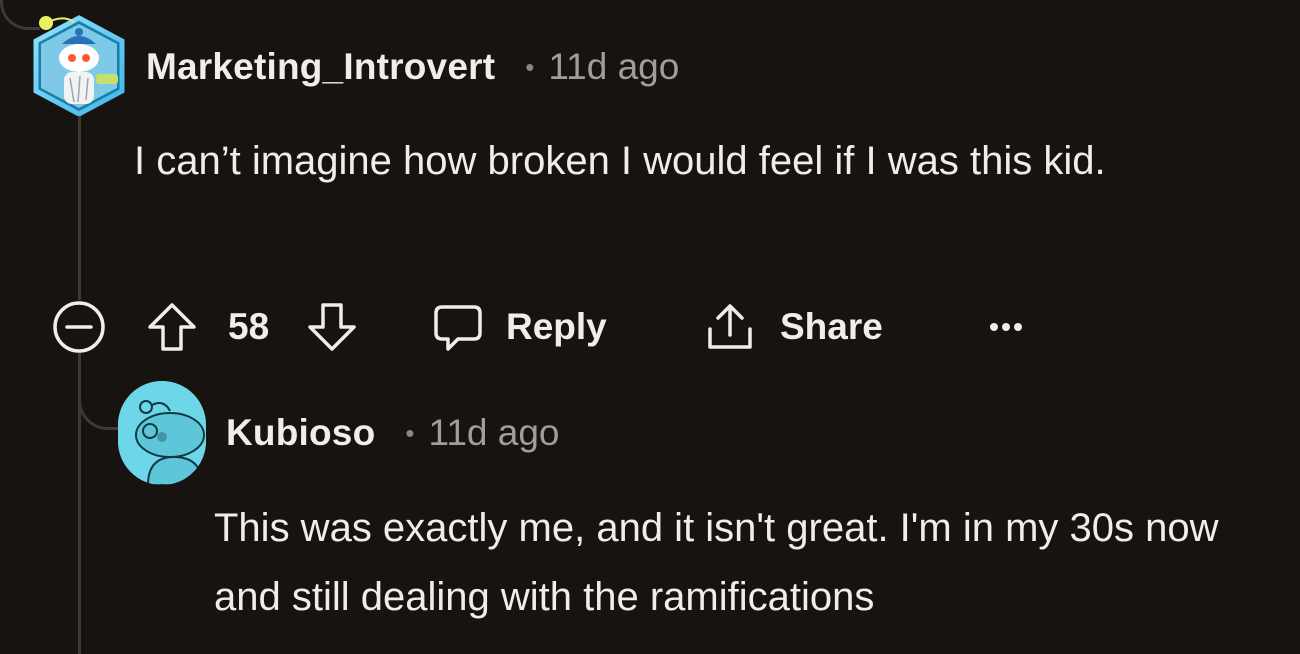  What do you see at coordinates (730, 326) in the screenshot?
I see `share-upload-icon` at bounding box center [730, 326].